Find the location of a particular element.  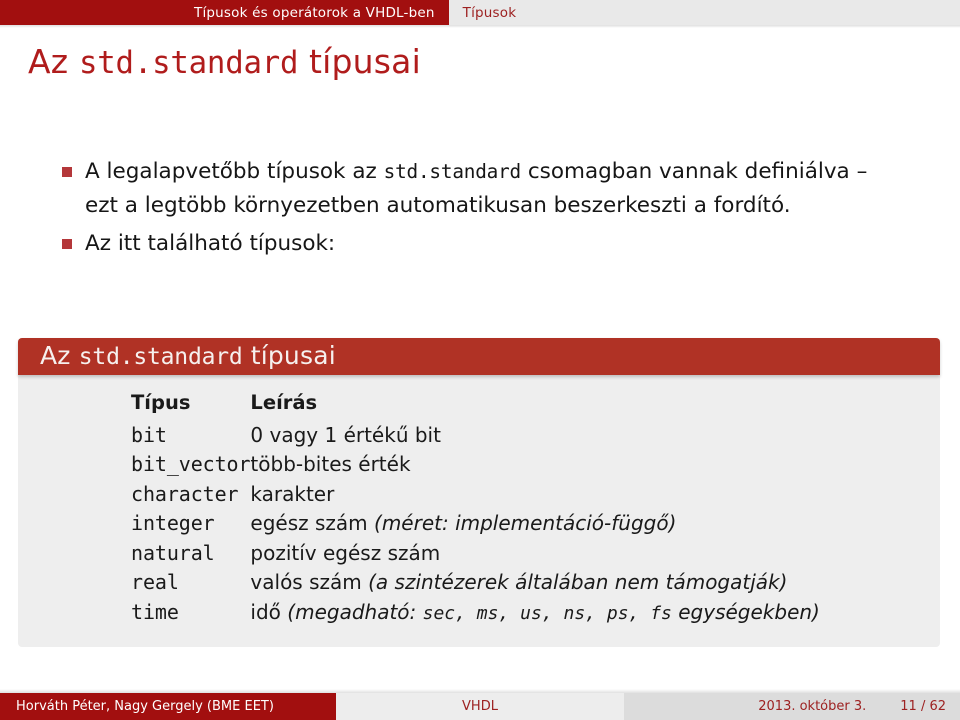

block-title-prefix: Az is located at coordinates (59, 355).